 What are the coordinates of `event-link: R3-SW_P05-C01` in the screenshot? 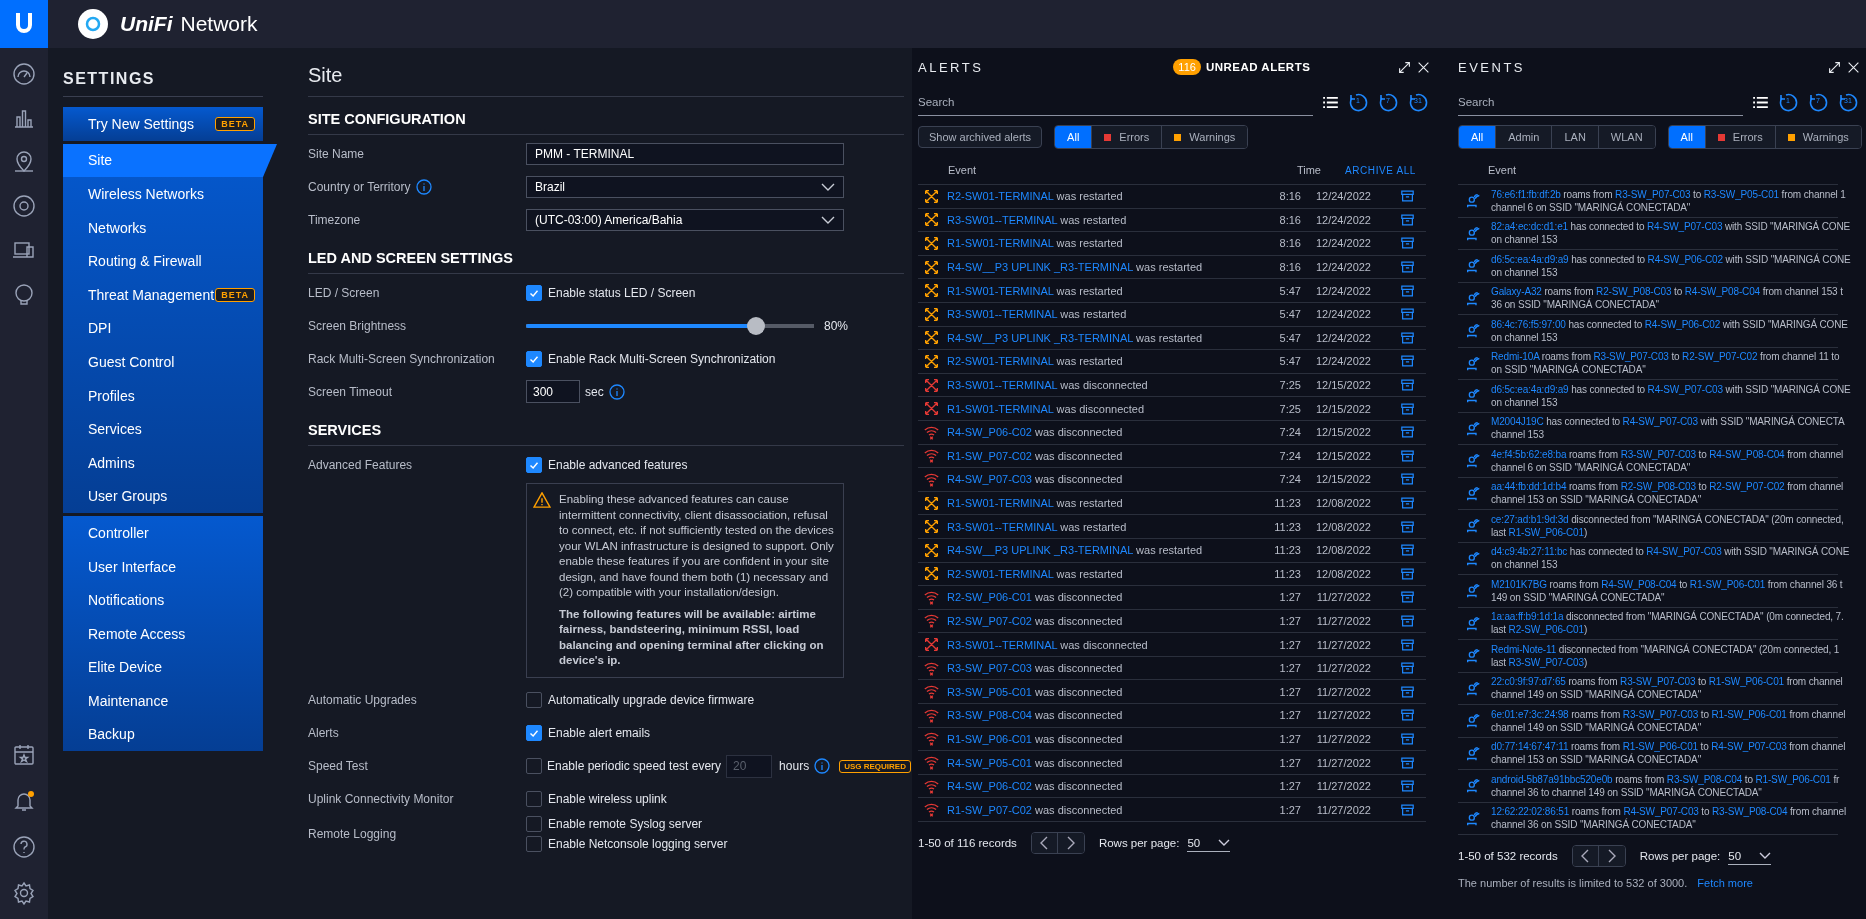 It's located at (1741, 194).